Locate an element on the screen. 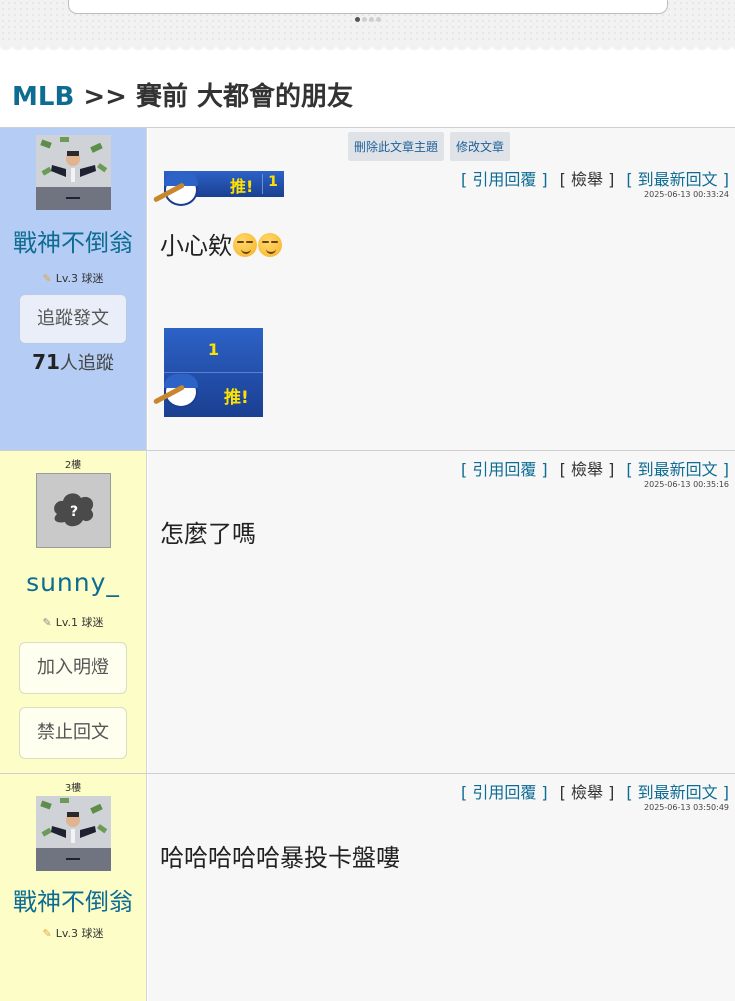 Image resolution: width=735 pixels, height=1001 pixels. top-banner is located at coordinates (367, 26).